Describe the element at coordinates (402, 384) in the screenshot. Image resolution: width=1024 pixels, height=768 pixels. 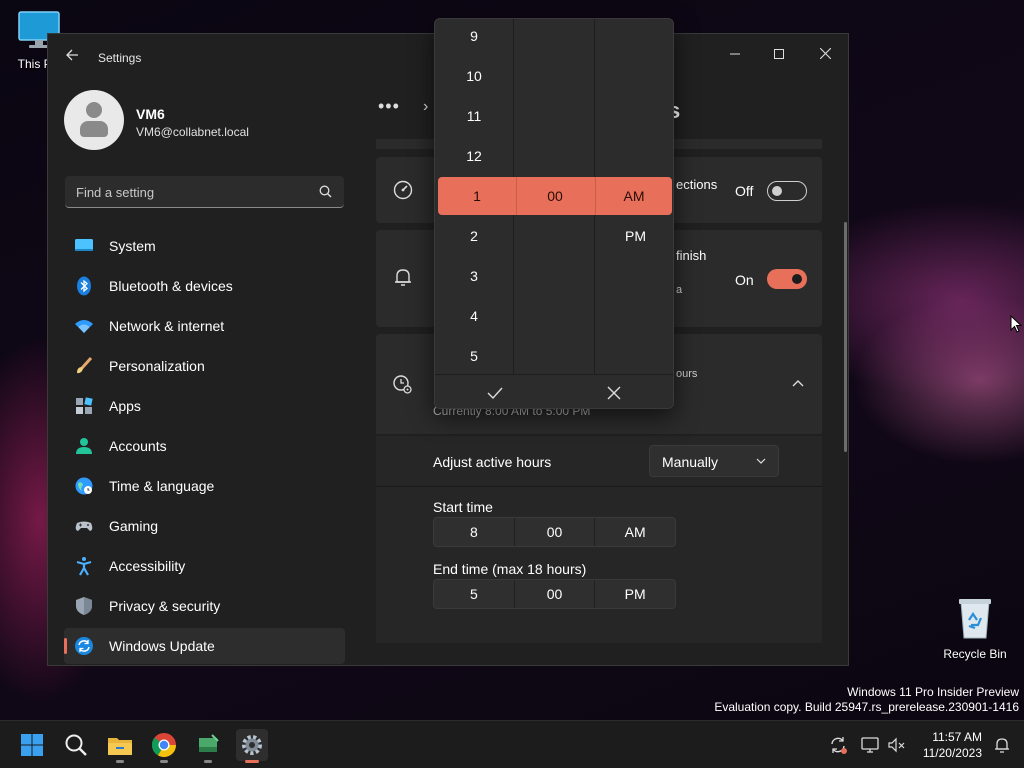
I see `clock-settings-icon` at that location.